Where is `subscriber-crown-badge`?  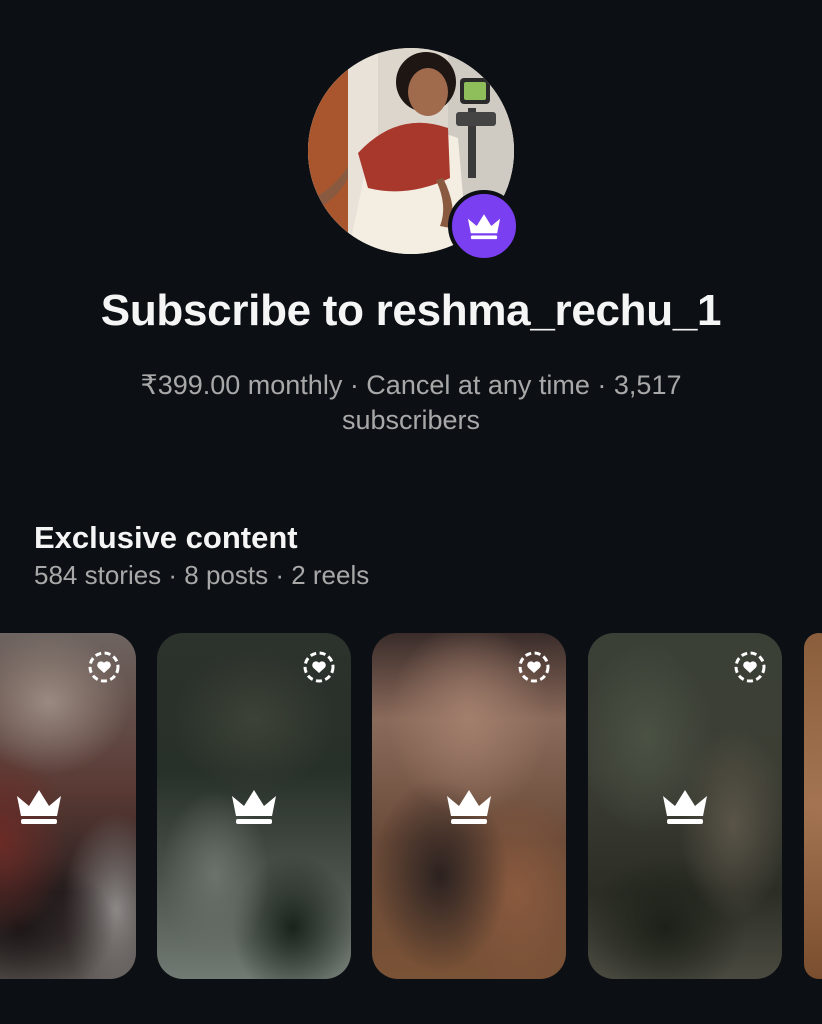 subscriber-crown-badge is located at coordinates (484, 226).